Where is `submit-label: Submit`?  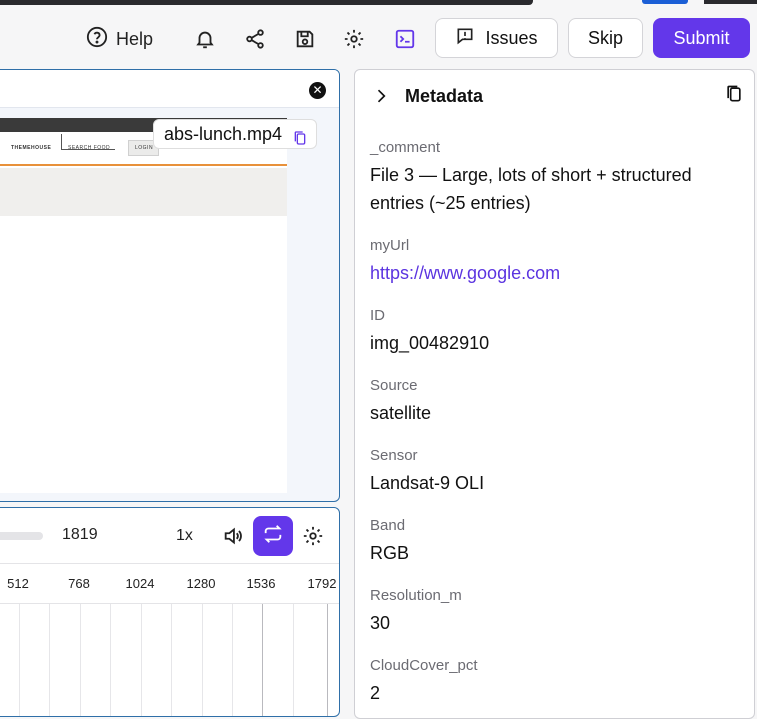
submit-label: Submit is located at coordinates (701, 37).